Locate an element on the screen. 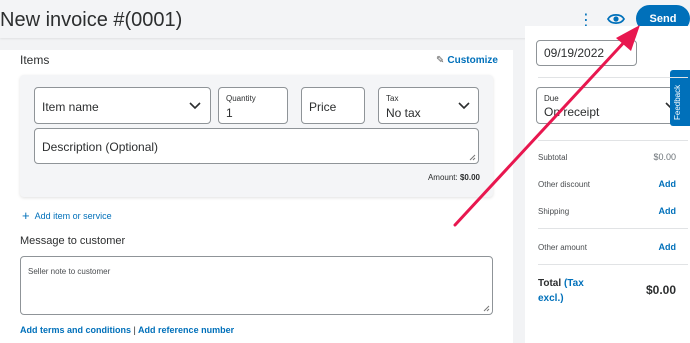  message-placeholder: Seller note to customer is located at coordinates (69, 271).